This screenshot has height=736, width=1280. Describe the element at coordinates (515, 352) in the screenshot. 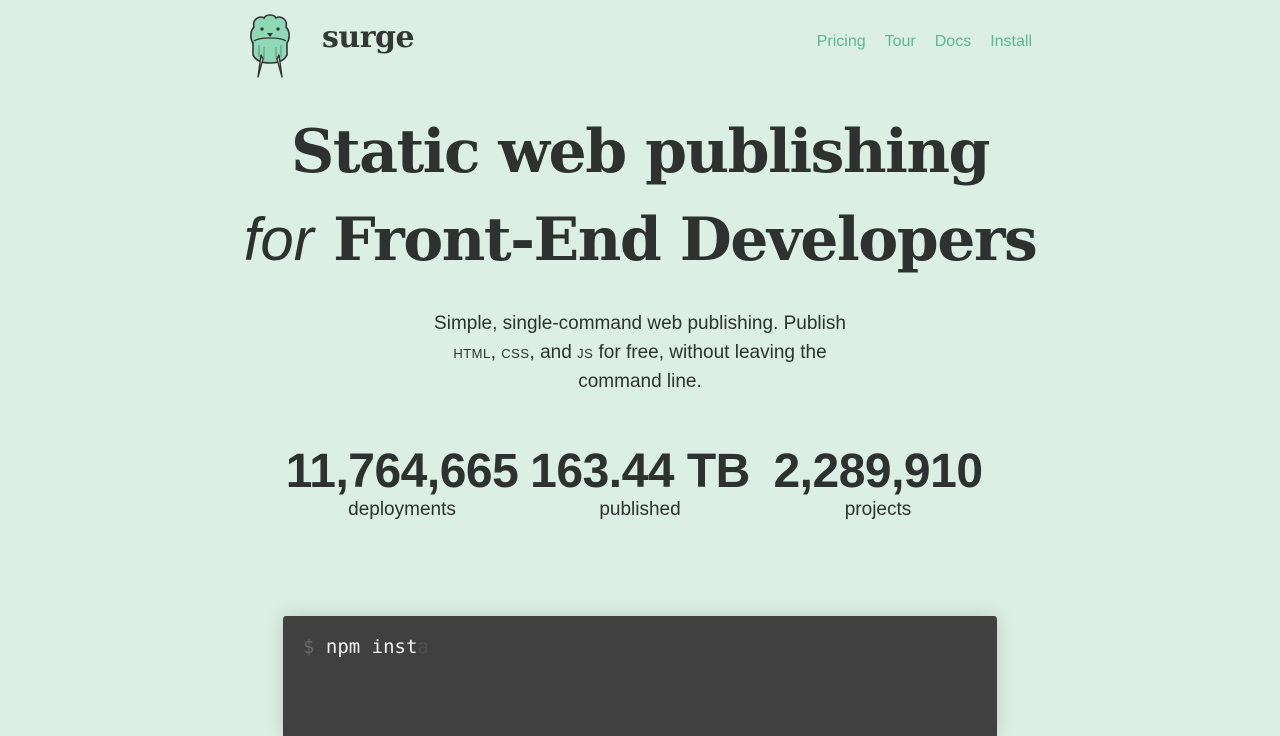

I see `lede-css: CSS` at that location.